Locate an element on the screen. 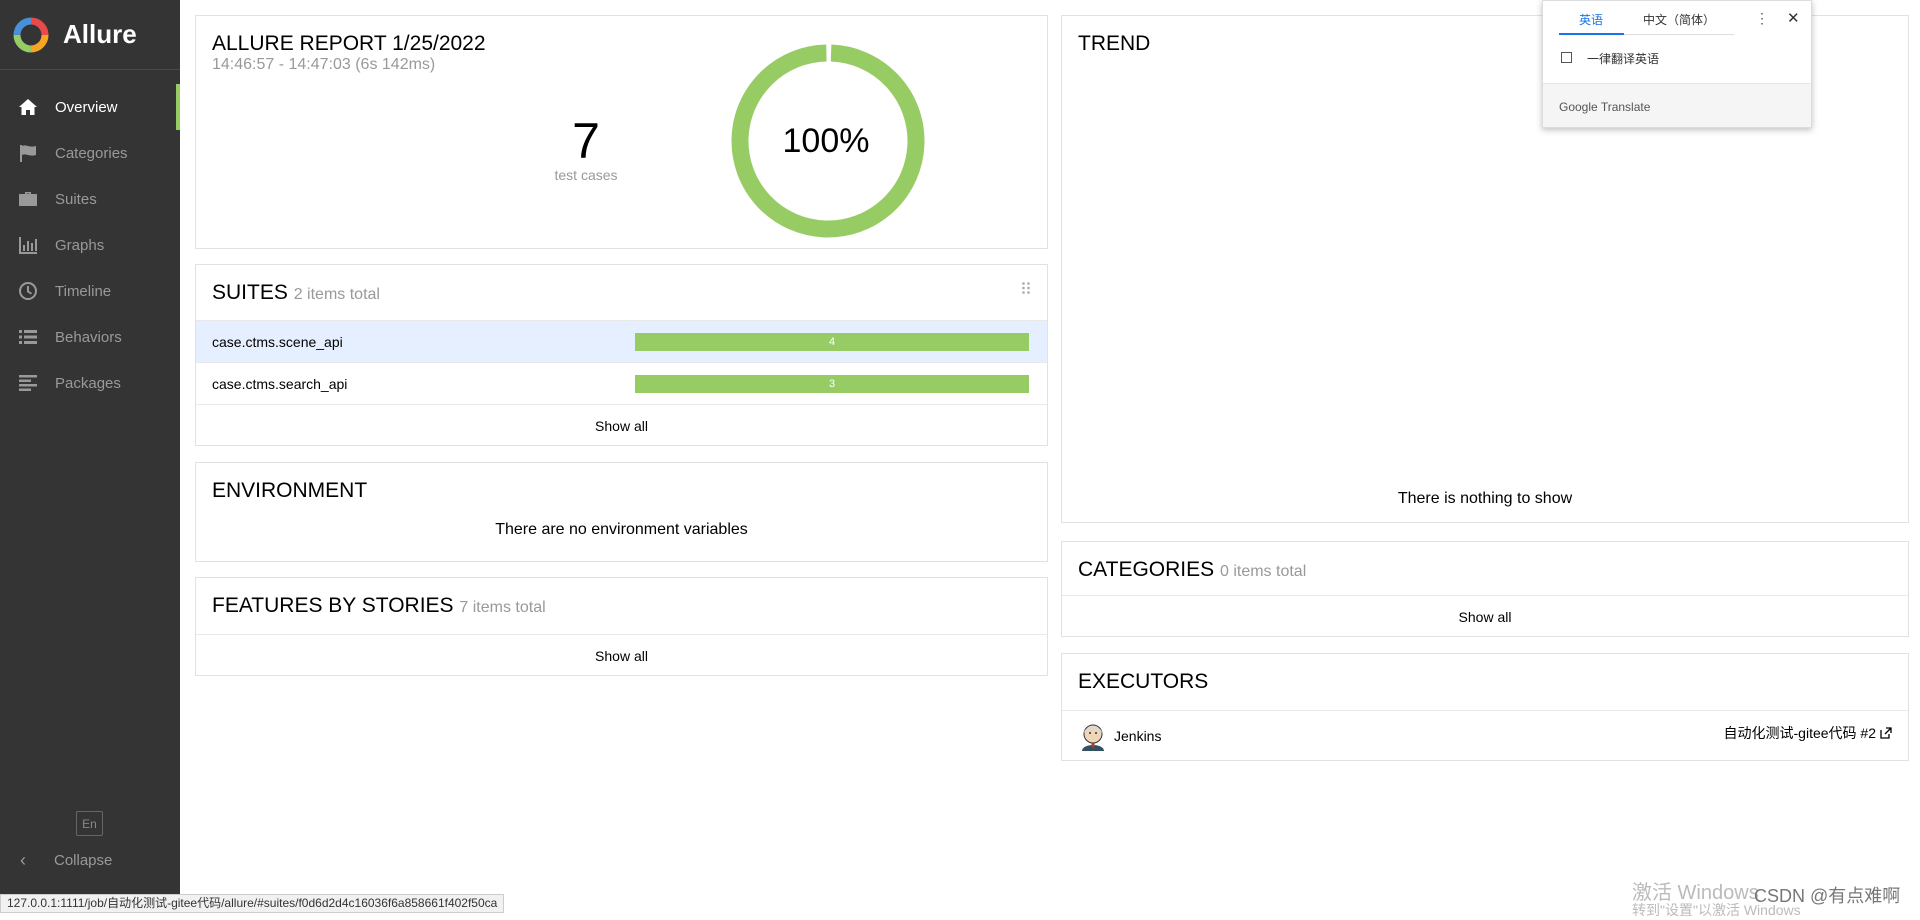  sidebar-item-categories: Categories is located at coordinates (90, 153).